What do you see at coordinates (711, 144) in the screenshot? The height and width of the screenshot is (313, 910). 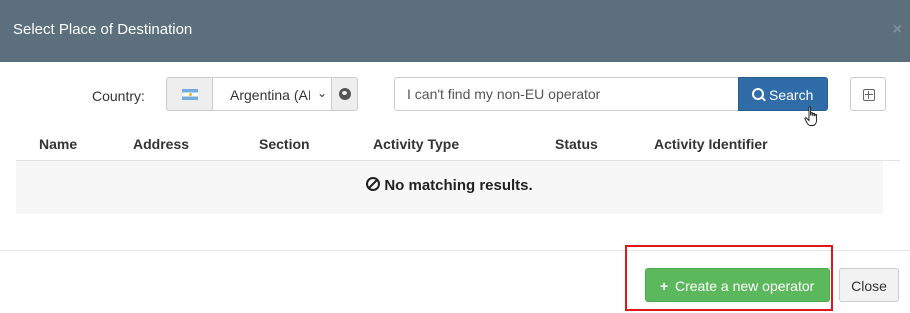 I see `column-header-activity-identifier: Activity Identifier` at bounding box center [711, 144].